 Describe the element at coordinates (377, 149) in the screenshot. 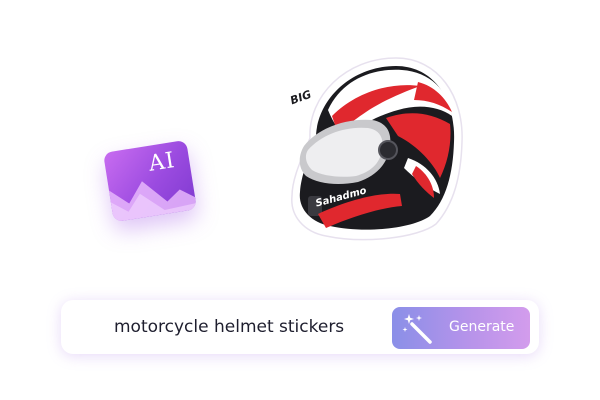

I see `motorcycle-helmet-icon` at that location.